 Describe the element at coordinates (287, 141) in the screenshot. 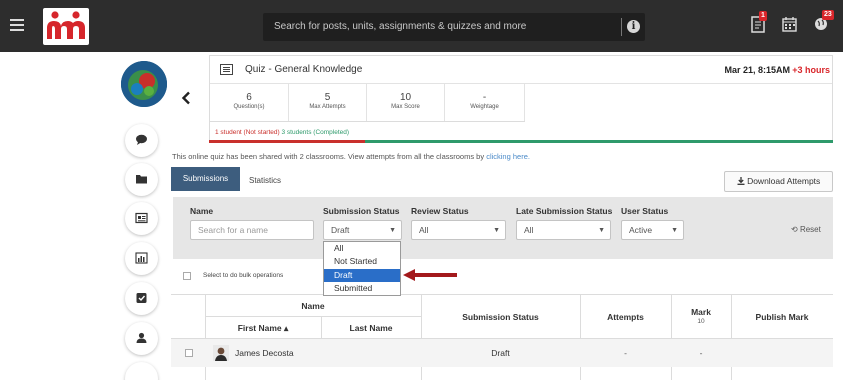

I see `progress-bar-not-started` at that location.